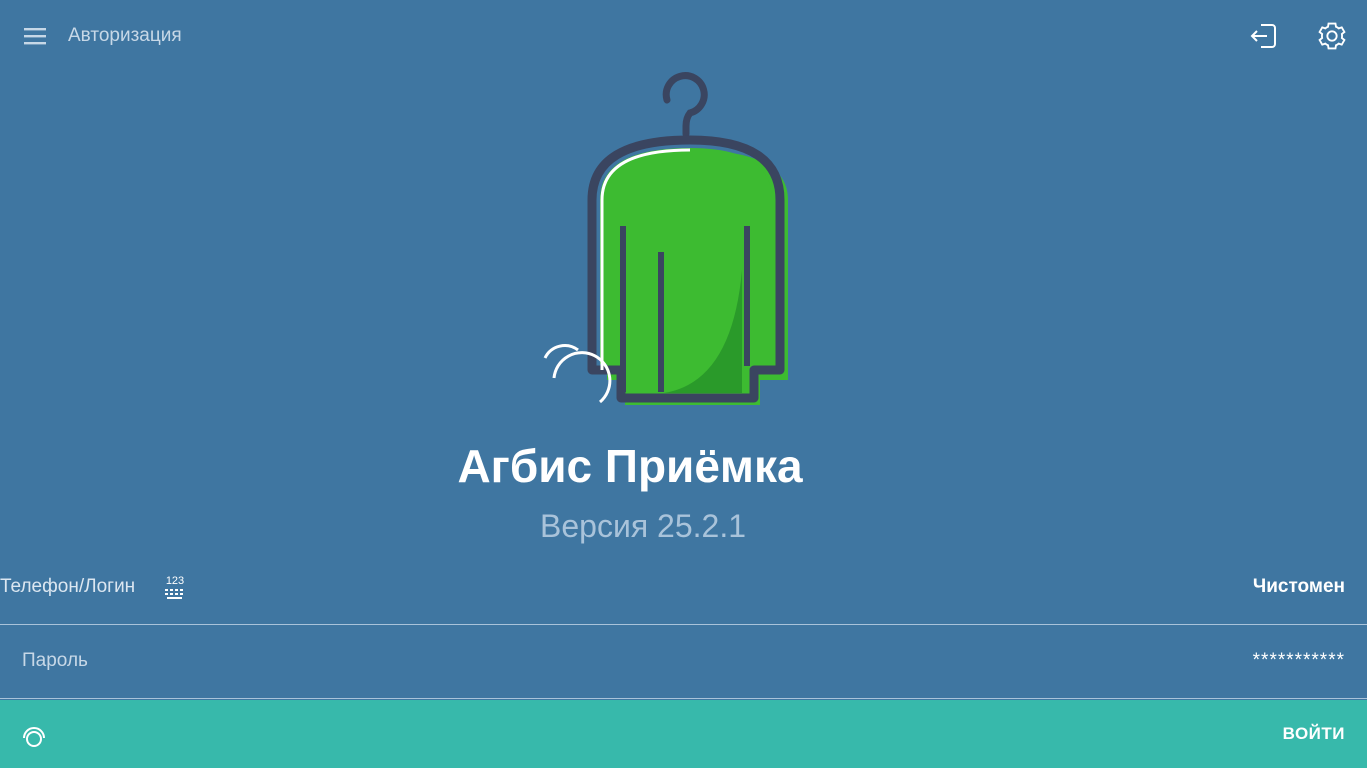  What do you see at coordinates (1314, 734) in the screenshot?
I see `login-button: ВОЙТИ` at bounding box center [1314, 734].